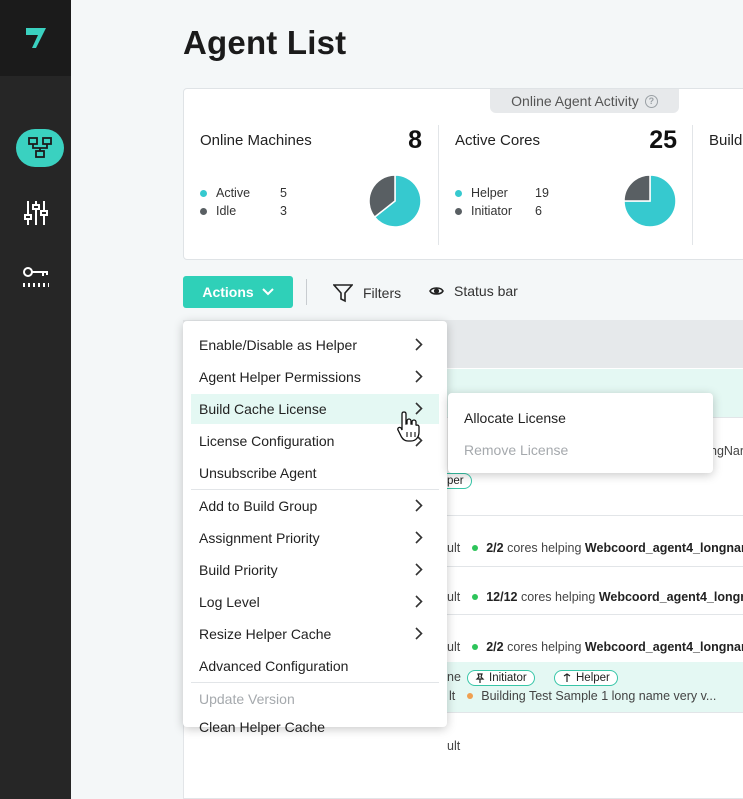 The height and width of the screenshot is (799, 743). I want to click on legend-item: Helper 19, so click(502, 193).